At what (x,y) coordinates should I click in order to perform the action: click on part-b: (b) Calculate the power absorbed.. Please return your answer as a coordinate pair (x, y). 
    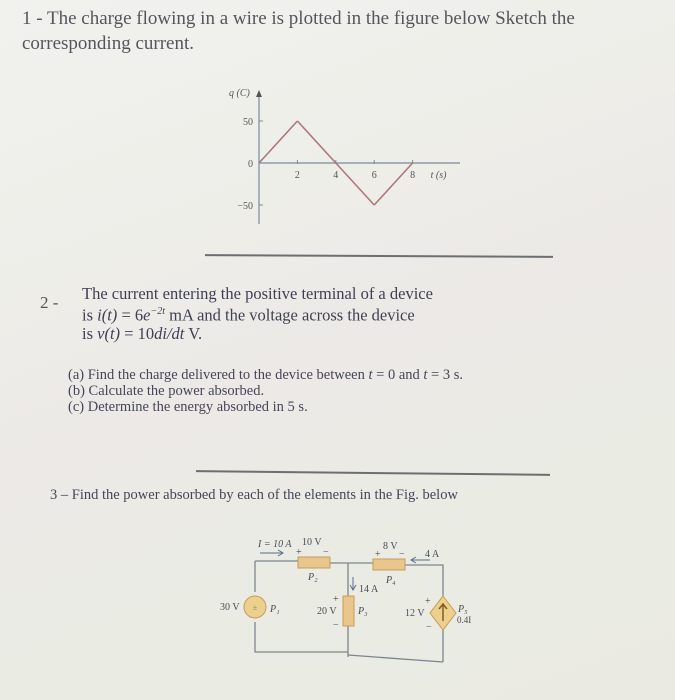
    Looking at the image, I should click on (166, 391).